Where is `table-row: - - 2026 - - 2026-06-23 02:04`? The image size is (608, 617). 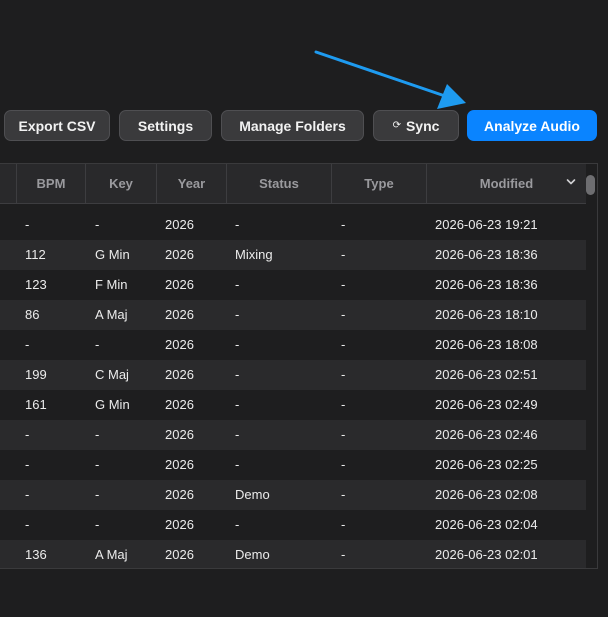
table-row: - - 2026 - - 2026-06-23 02:04 is located at coordinates (293, 525).